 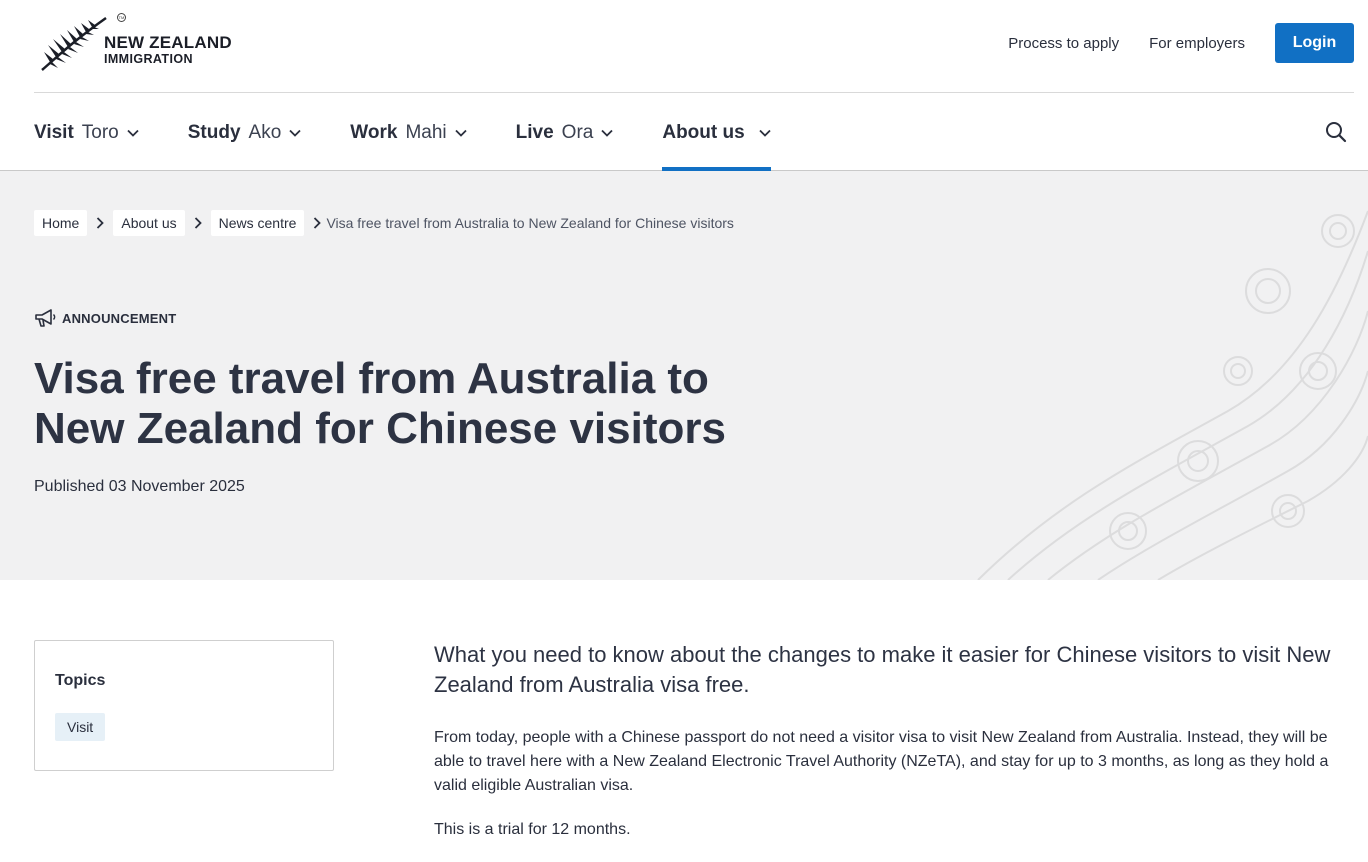 I want to click on nav-item-visit: Visit Toro, so click(x=86, y=132).